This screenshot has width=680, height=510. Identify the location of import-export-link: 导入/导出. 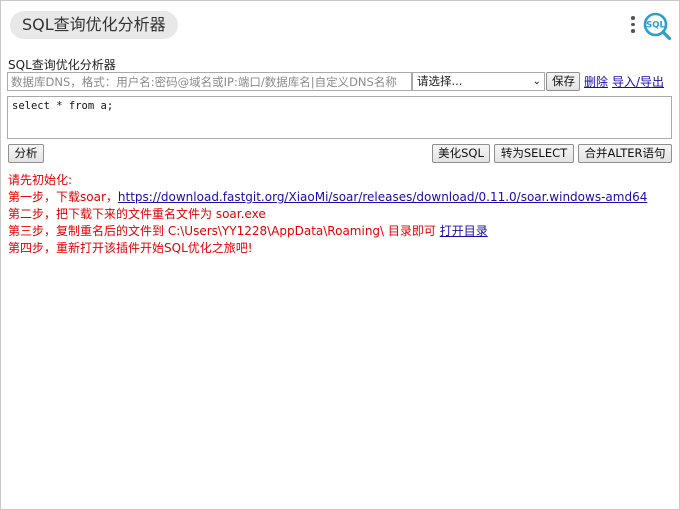
(638, 81).